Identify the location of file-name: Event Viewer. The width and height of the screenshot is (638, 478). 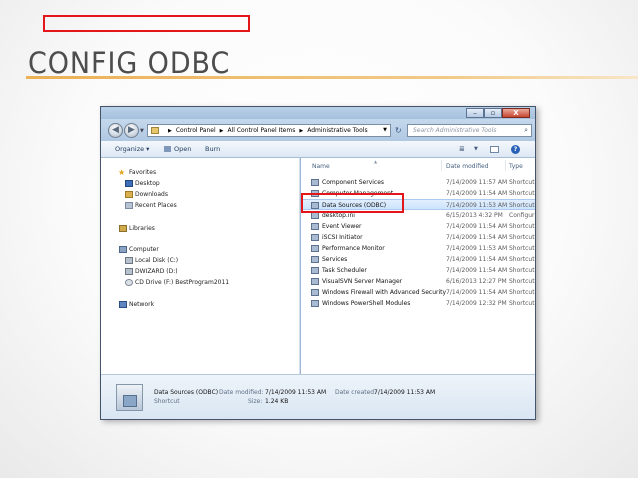
(342, 226).